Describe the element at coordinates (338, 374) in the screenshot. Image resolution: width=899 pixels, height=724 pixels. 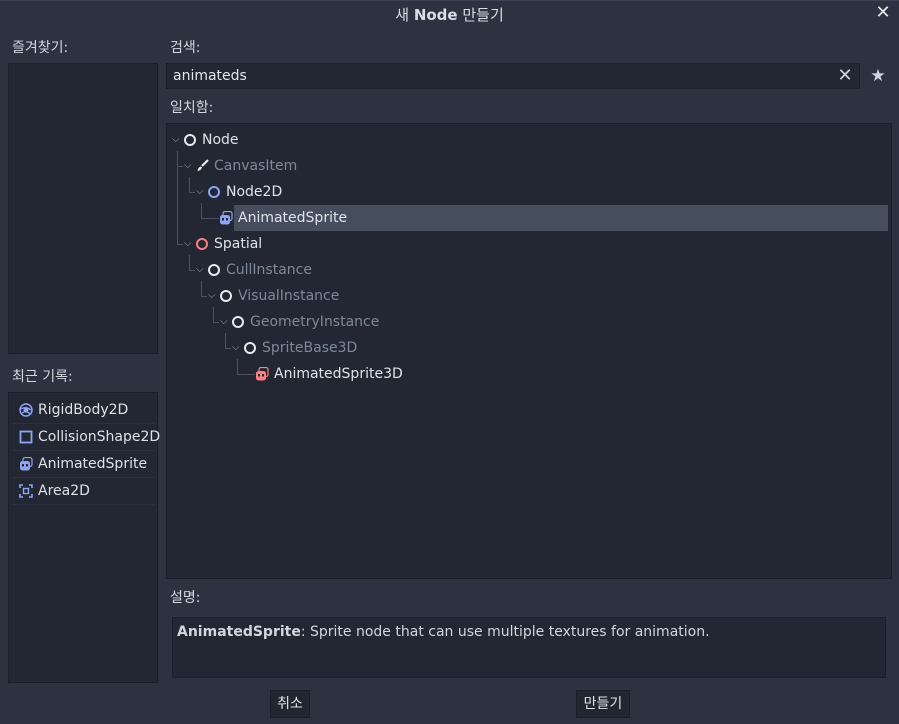
I see `tree-item-label: AnimatedSprite3D` at that location.